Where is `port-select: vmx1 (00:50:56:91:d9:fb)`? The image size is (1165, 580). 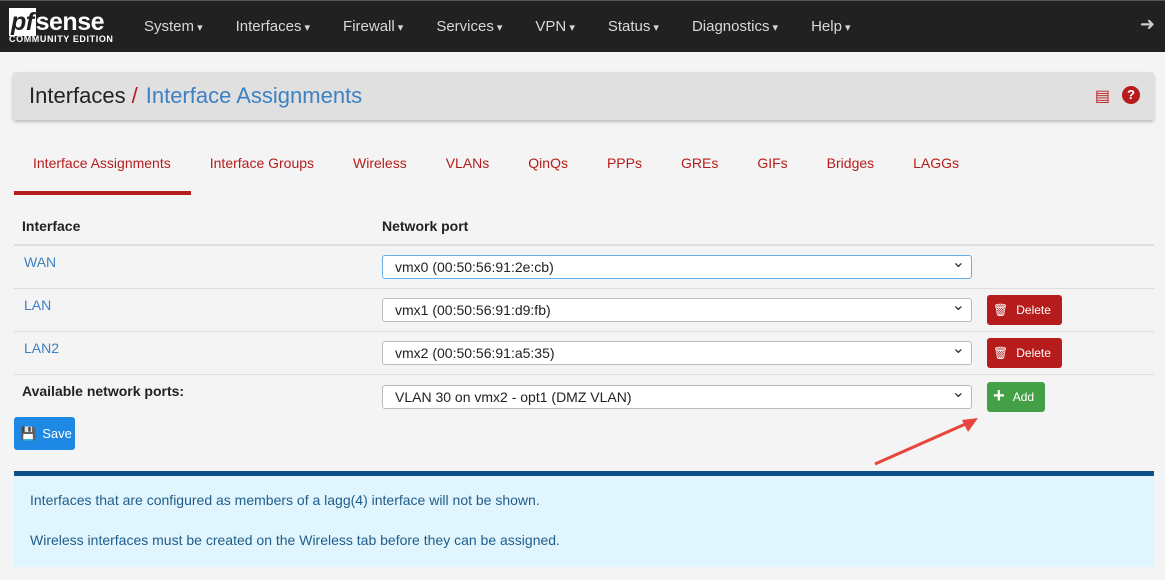 port-select: vmx1 (00:50:56:91:d9:fb) is located at coordinates (677, 308).